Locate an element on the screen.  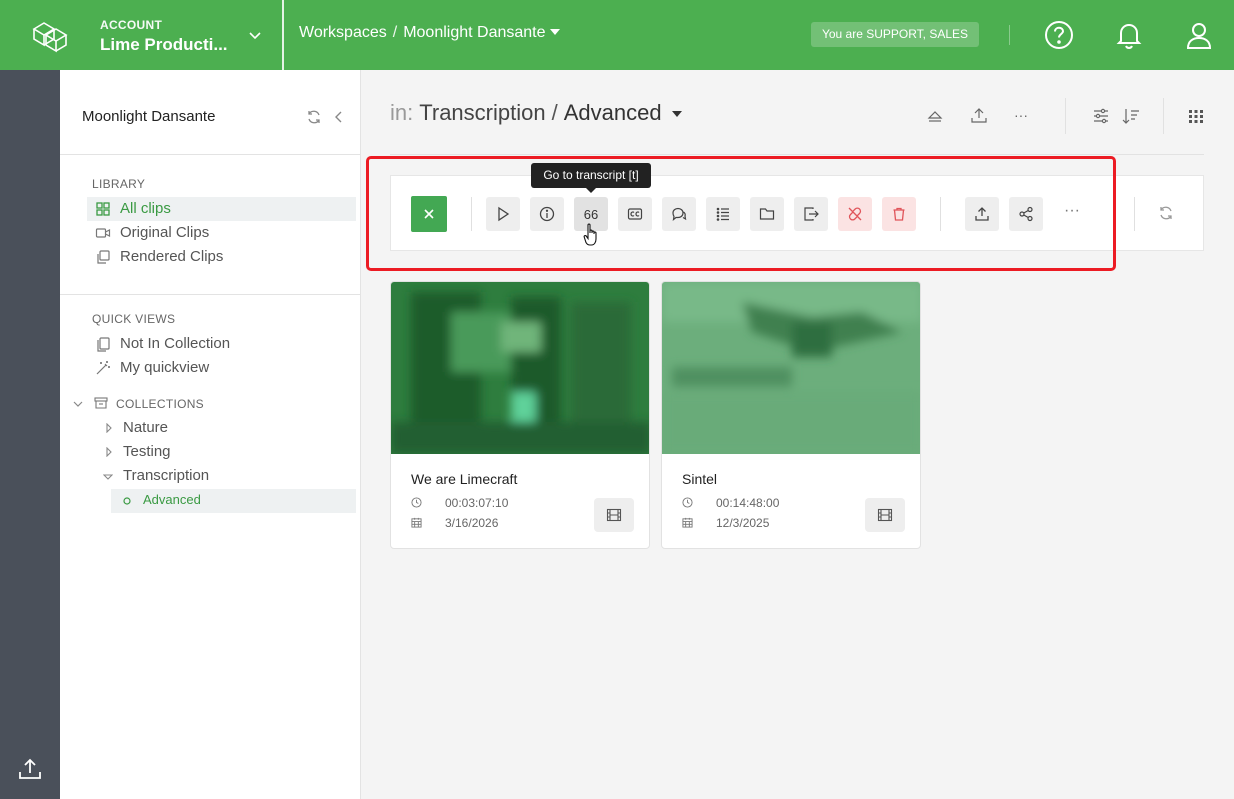
topbar-thin-divider is located at coordinates (1009, 35).